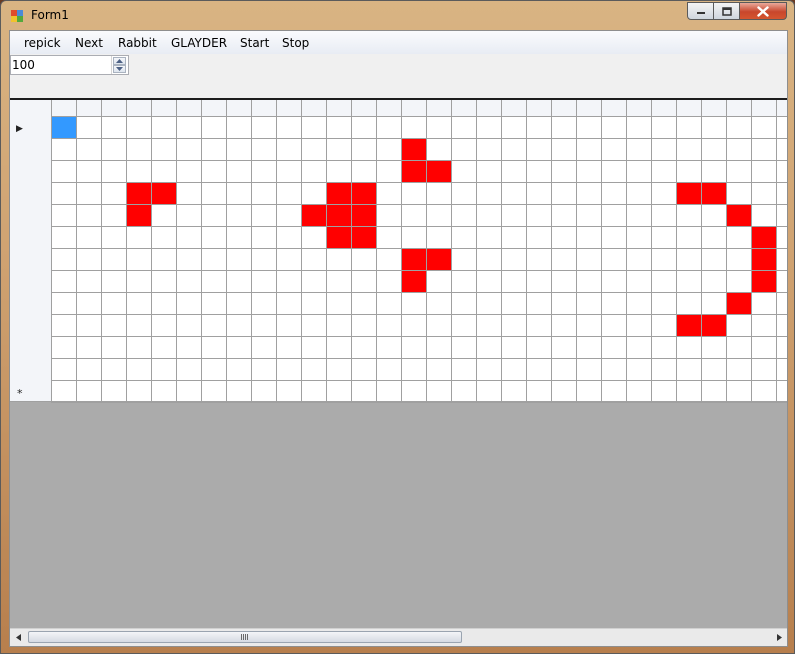 The height and width of the screenshot is (654, 795). What do you see at coordinates (42, 43) in the screenshot?
I see `menu-item-repick: repick` at bounding box center [42, 43].